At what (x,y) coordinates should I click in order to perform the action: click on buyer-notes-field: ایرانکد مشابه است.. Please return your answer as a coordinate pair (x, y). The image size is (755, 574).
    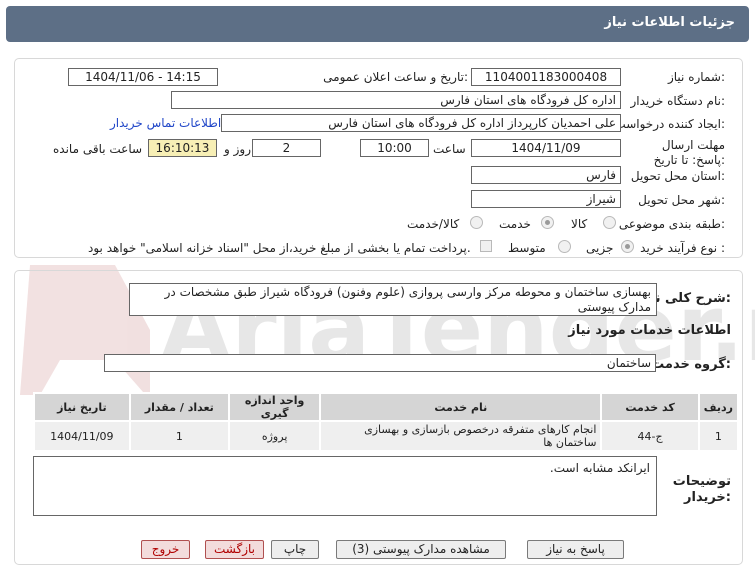
    Looking at the image, I should click on (345, 486).